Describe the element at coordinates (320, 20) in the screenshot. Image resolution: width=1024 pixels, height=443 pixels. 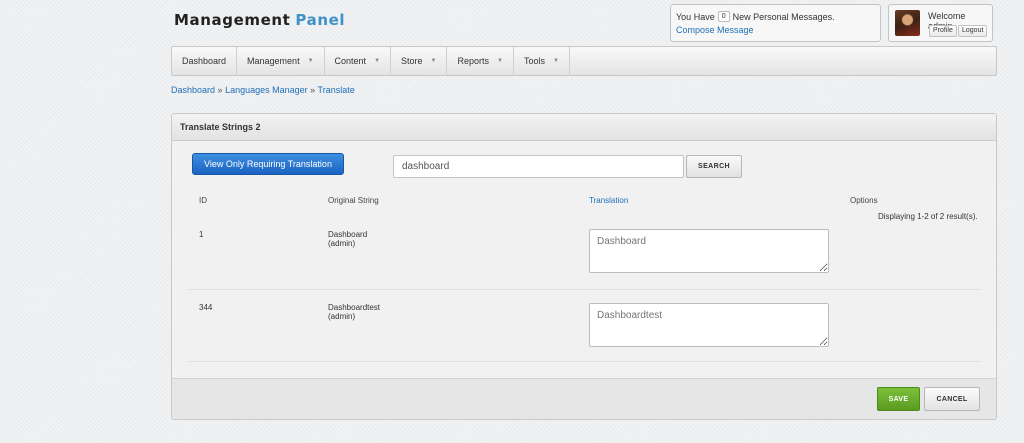
I see `logo-accent-text: Panel` at that location.